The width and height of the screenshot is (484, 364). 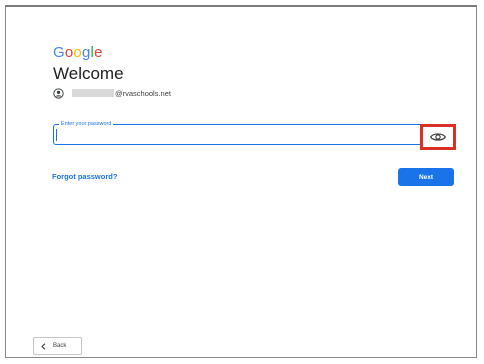 I want to click on text-caret, so click(x=56, y=135).